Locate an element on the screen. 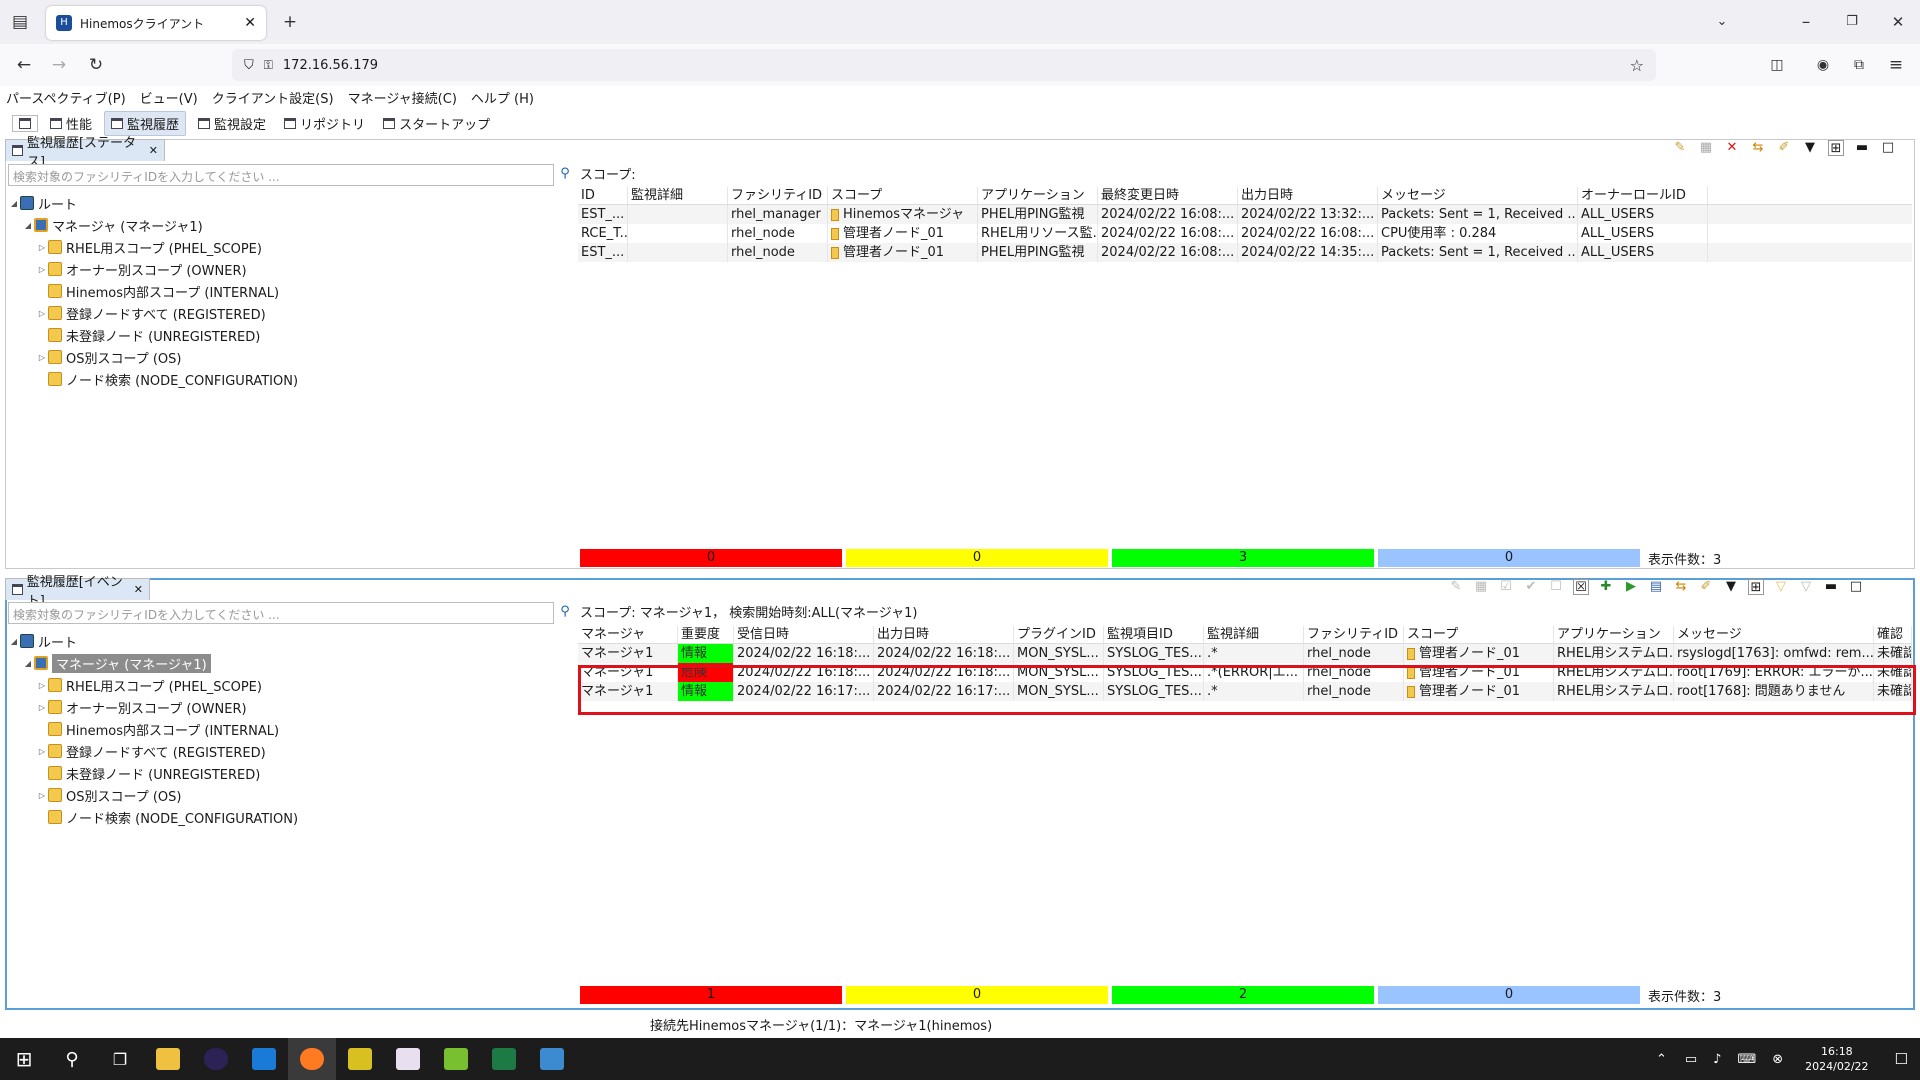  system-clock: 16:18 2024/02/22 is located at coordinates (1836, 1059).